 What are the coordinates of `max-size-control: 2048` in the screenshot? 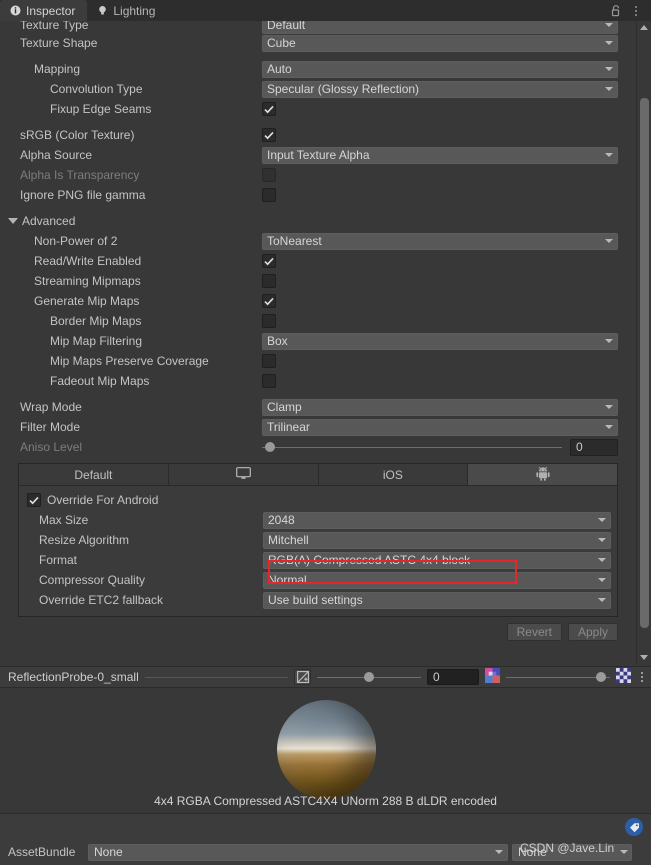 It's located at (440, 520).